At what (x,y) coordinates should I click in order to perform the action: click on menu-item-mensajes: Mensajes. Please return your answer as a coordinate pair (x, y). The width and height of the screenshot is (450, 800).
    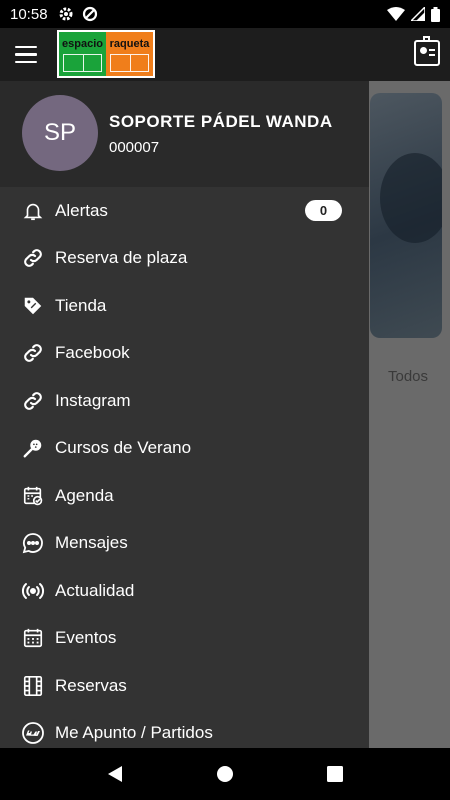
    Looking at the image, I should click on (184, 544).